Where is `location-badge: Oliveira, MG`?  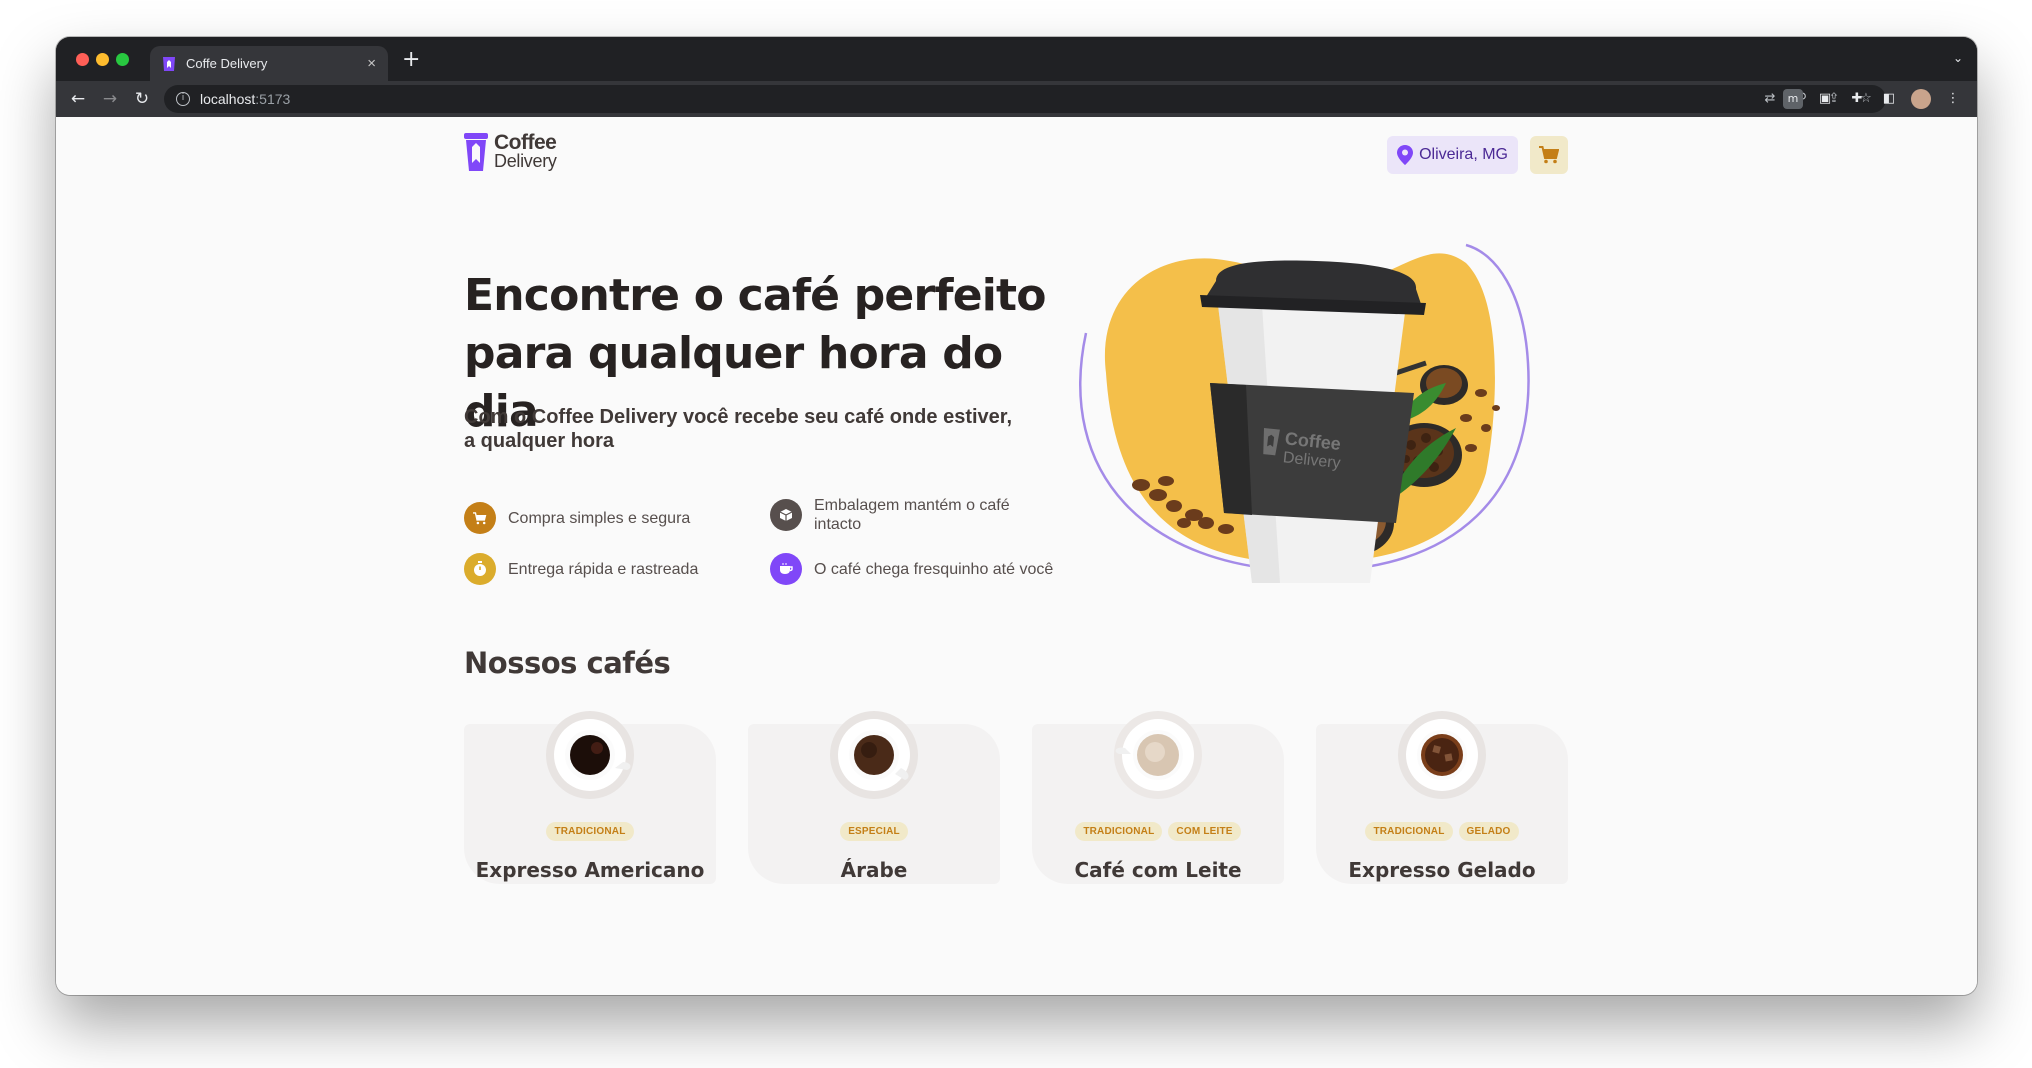 location-badge: Oliveira, MG is located at coordinates (1452, 155).